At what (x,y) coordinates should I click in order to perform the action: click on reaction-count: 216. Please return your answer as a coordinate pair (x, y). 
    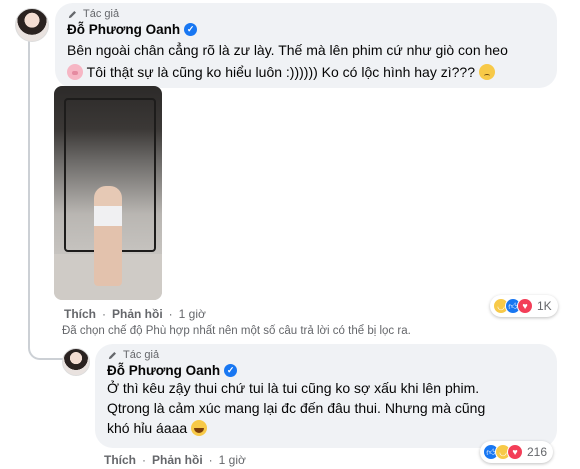
    Looking at the image, I should click on (537, 452).